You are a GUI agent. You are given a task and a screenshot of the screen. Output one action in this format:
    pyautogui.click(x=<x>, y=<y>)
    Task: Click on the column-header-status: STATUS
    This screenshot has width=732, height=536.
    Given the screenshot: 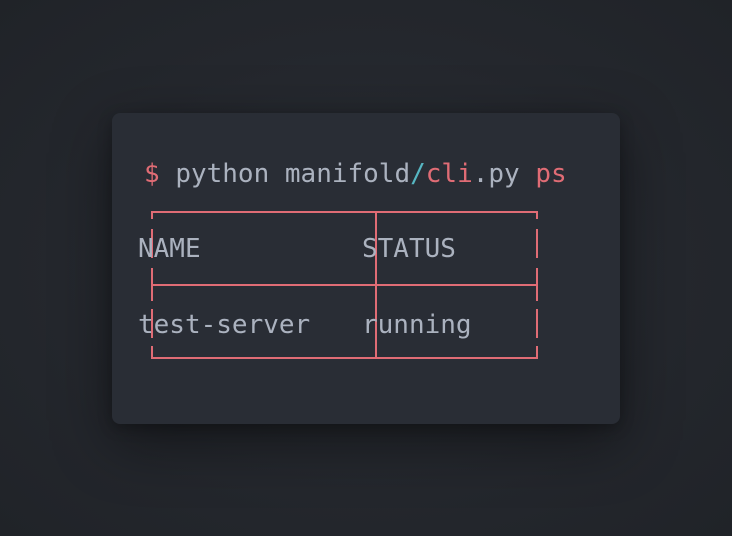 What is the action you would take?
    pyautogui.click(x=409, y=249)
    